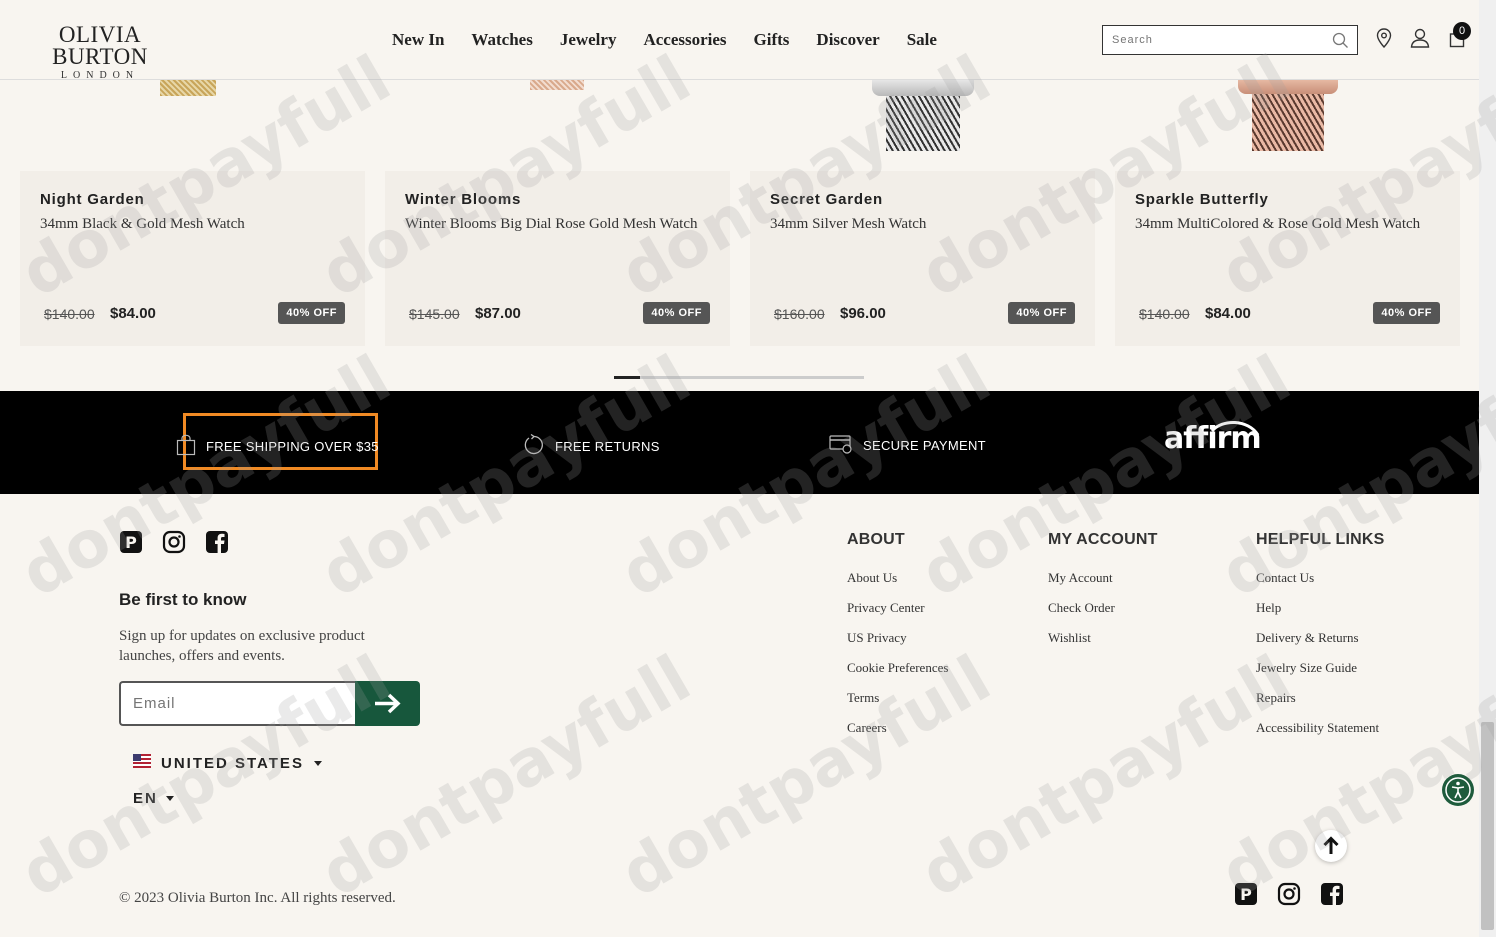 The image size is (1496, 937). I want to click on social-links-bottom: P, so click(1289, 894).